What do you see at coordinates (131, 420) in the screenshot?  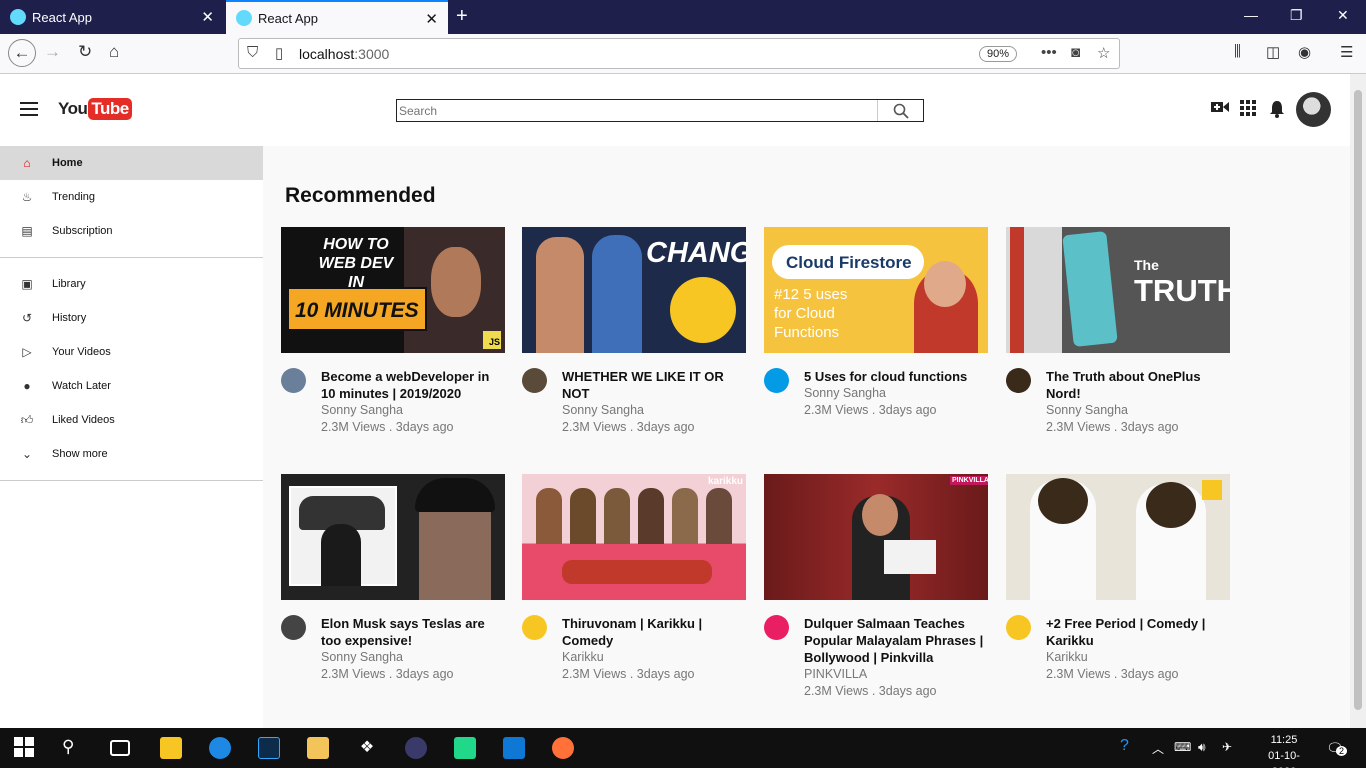 I see `sidebar-item-liked-videos: 👍︎ Liked Videos` at bounding box center [131, 420].